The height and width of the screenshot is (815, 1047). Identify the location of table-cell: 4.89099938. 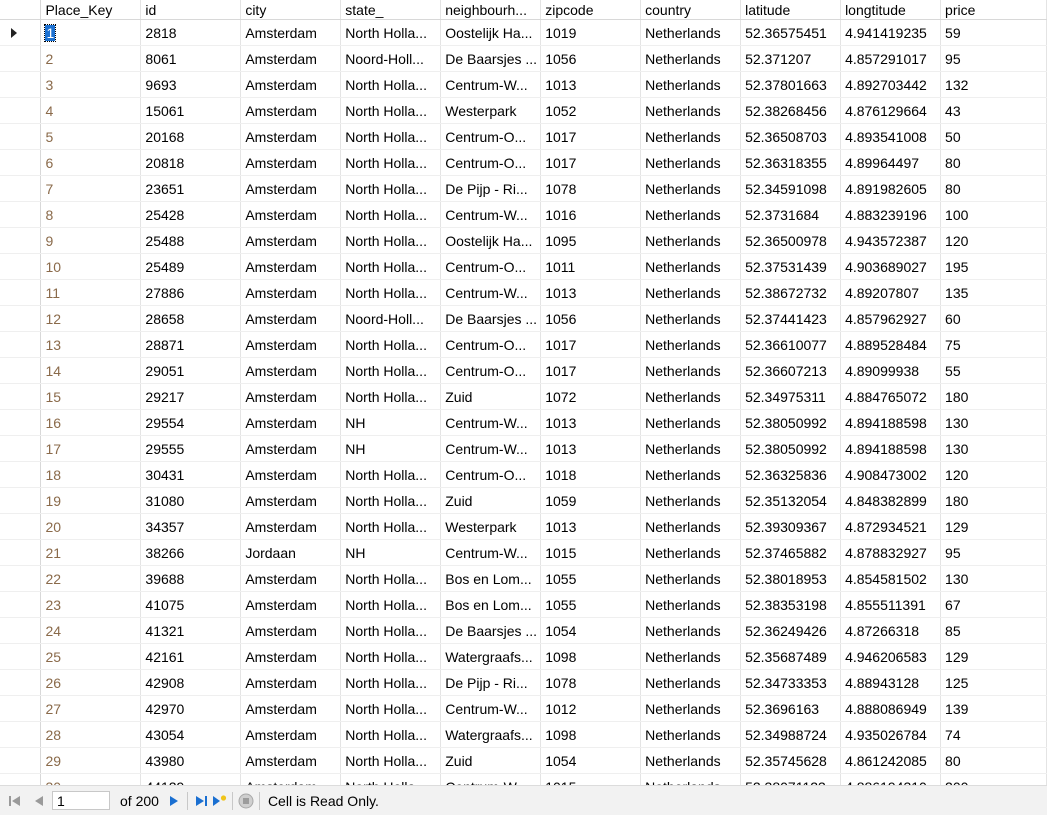
(891, 370).